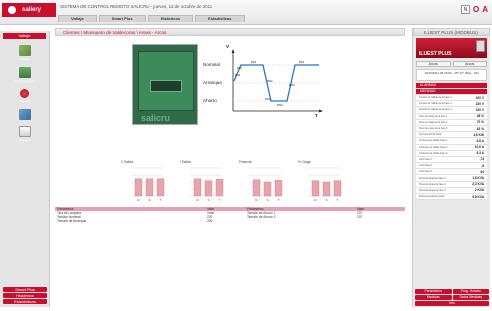 This screenshot has width=492, height=311. Describe the element at coordinates (479, 190) in the screenshot. I see `measure-value: 2 KVA` at that location.